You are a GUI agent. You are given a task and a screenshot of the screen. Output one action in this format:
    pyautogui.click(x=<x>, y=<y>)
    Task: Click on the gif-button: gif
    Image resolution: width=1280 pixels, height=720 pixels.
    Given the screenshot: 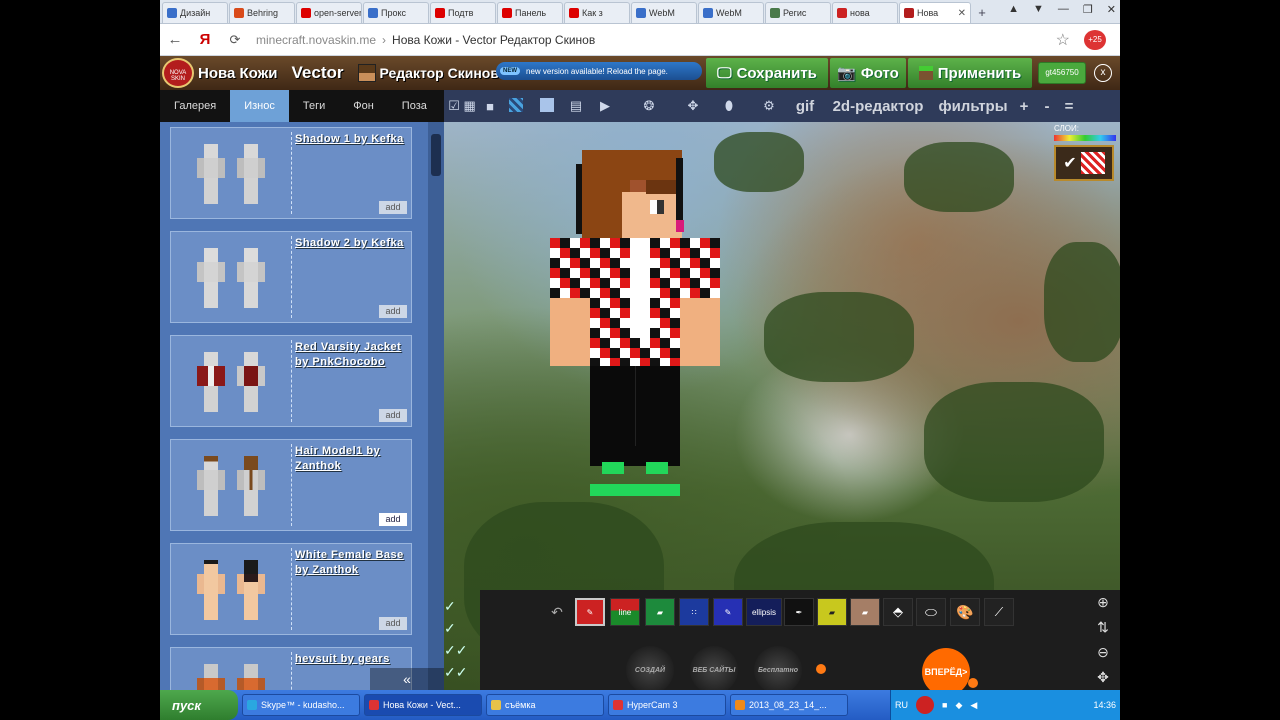 What is the action you would take?
    pyautogui.click(x=805, y=106)
    